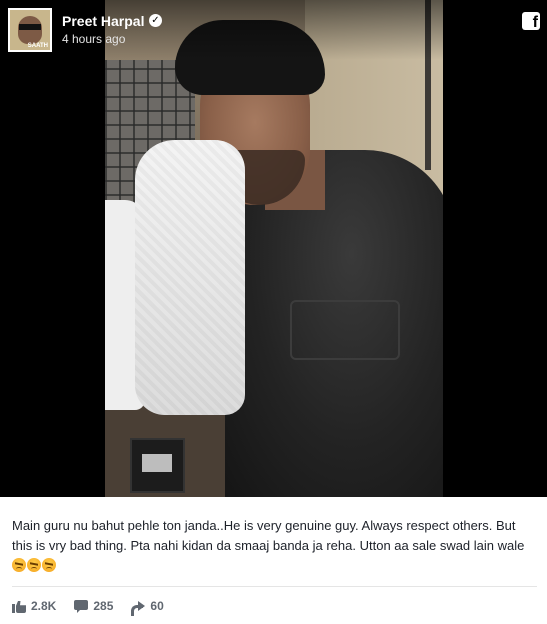  I want to click on comments-count-button: 285, so click(93, 606).